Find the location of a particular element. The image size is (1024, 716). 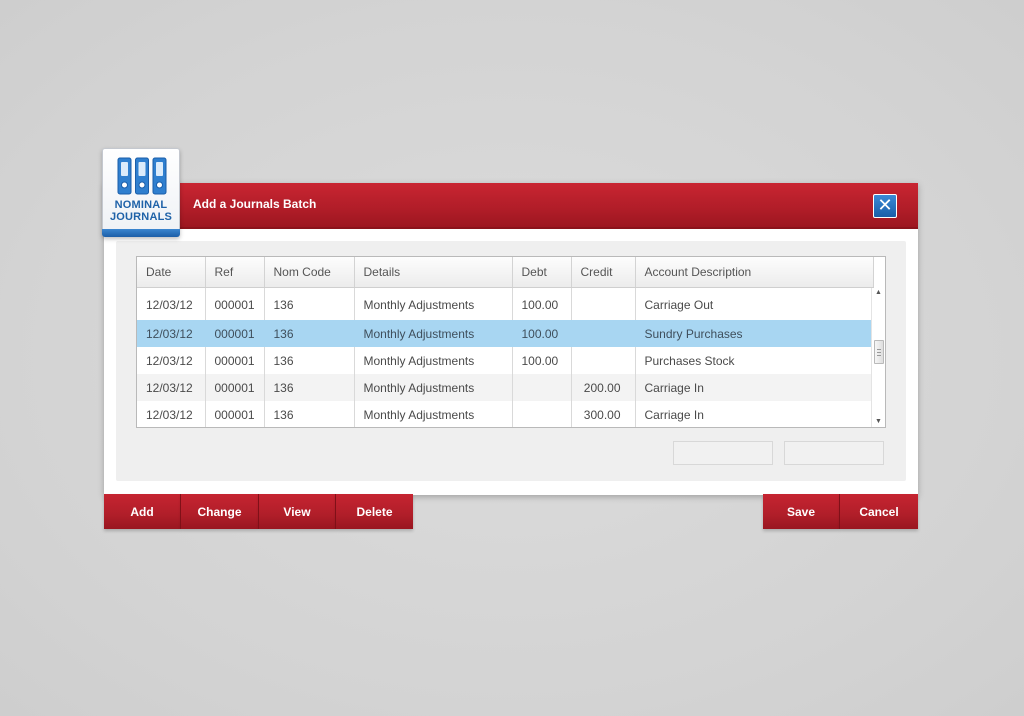

binders-icon is located at coordinates (142, 176).